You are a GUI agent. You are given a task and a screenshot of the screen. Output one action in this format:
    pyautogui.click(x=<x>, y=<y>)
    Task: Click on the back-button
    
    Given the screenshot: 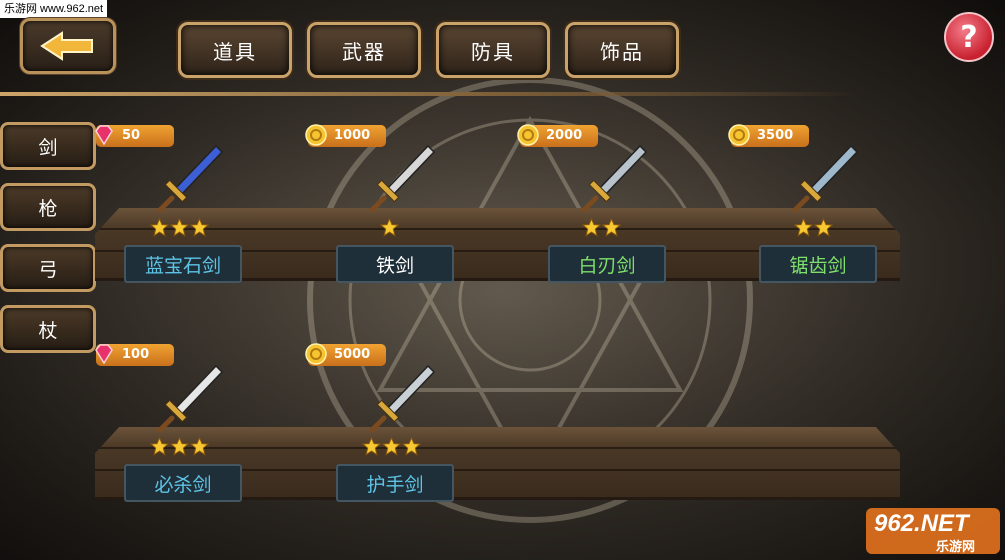 What is the action you would take?
    pyautogui.click(x=68, y=46)
    